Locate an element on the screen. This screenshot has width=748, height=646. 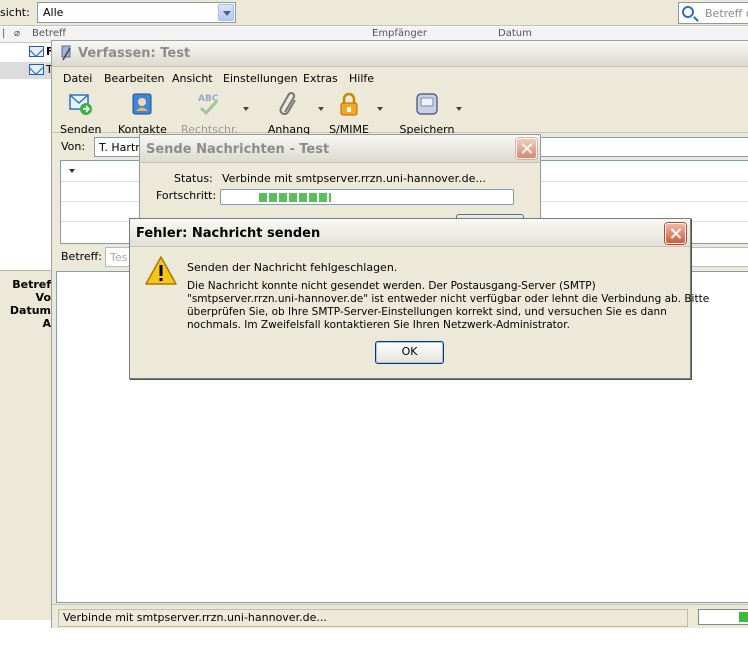
status-progress is located at coordinates (723, 617).